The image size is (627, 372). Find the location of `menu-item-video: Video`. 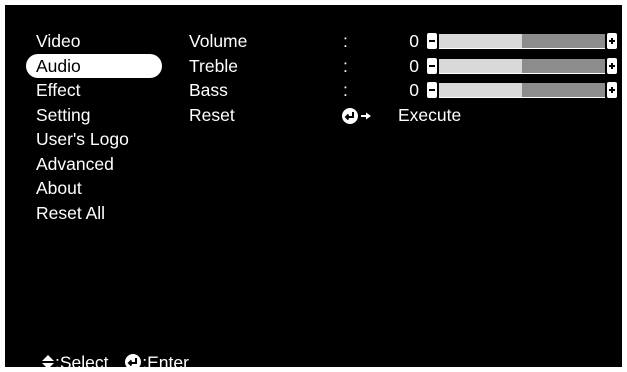

menu-item-video: Video is located at coordinates (94, 41).